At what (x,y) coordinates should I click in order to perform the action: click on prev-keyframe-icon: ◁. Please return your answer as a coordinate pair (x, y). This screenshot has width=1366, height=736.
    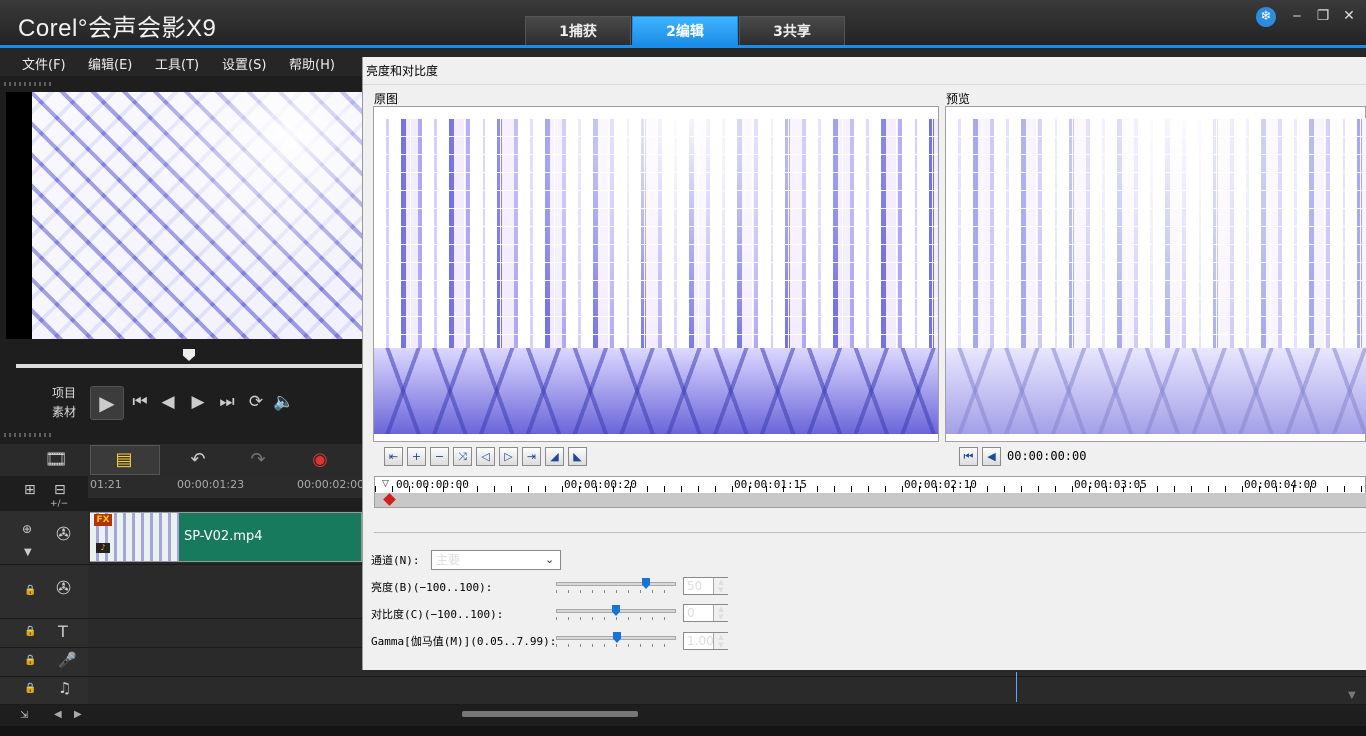
    Looking at the image, I should click on (485, 456).